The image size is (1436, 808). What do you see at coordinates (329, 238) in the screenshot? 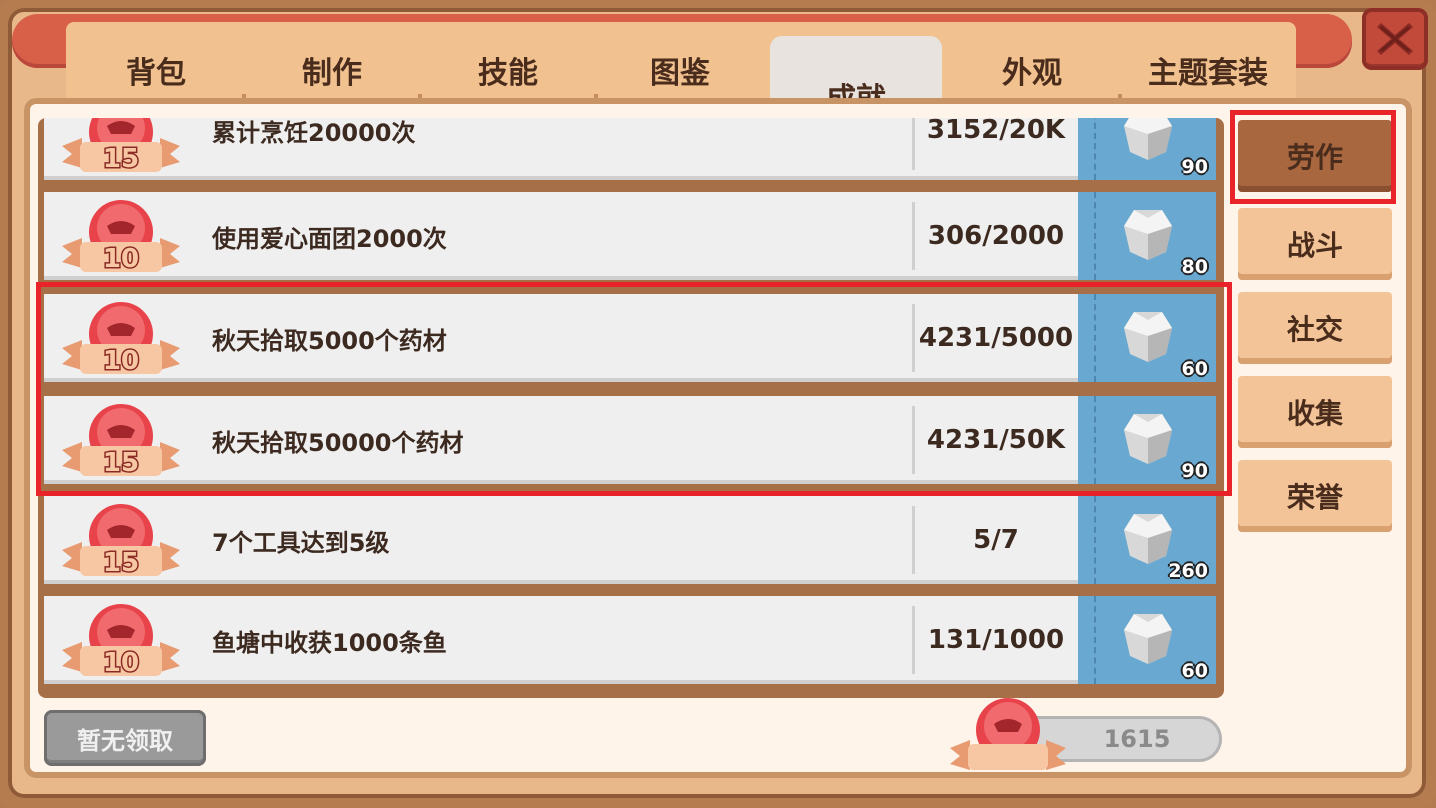
I see `achievement-title: 使用爱心面团2000次` at bounding box center [329, 238].